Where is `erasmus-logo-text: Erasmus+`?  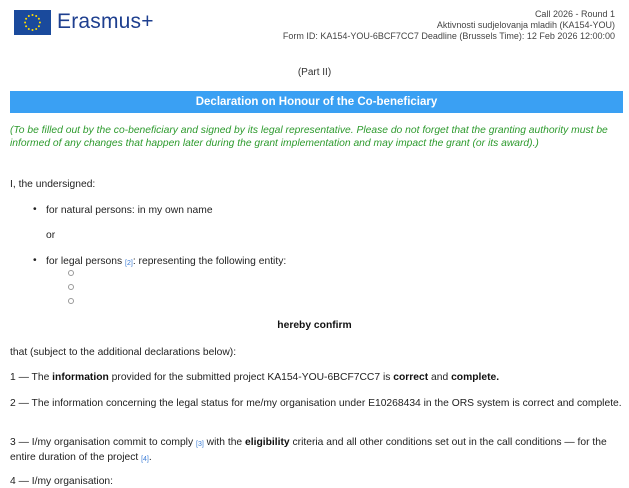
erasmus-logo-text: Erasmus+ is located at coordinates (105, 21).